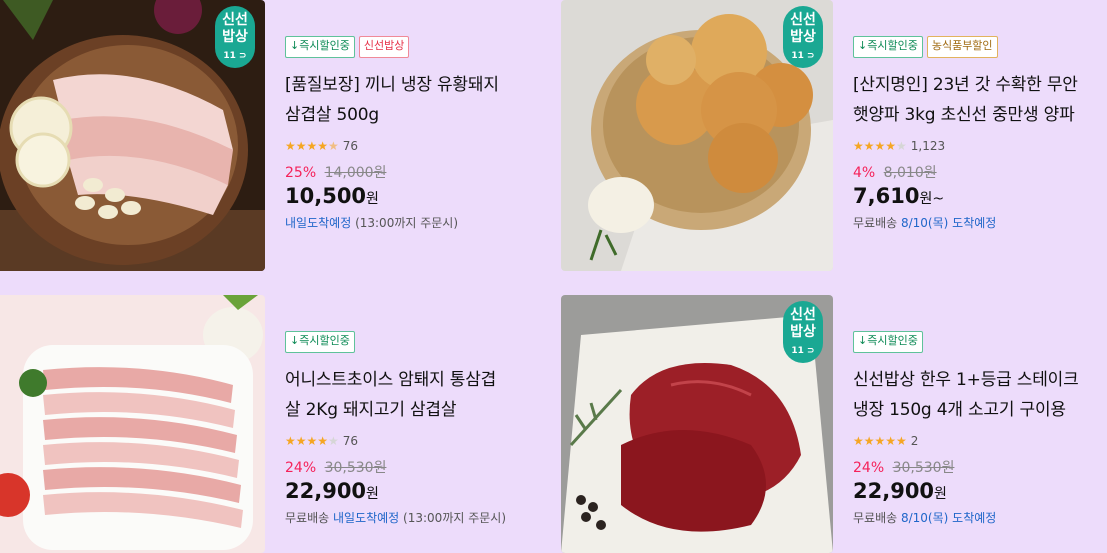 The width and height of the screenshot is (1107, 553). What do you see at coordinates (332, 115) in the screenshot?
I see `title-line: 삼겹살 500g` at bounding box center [332, 115].